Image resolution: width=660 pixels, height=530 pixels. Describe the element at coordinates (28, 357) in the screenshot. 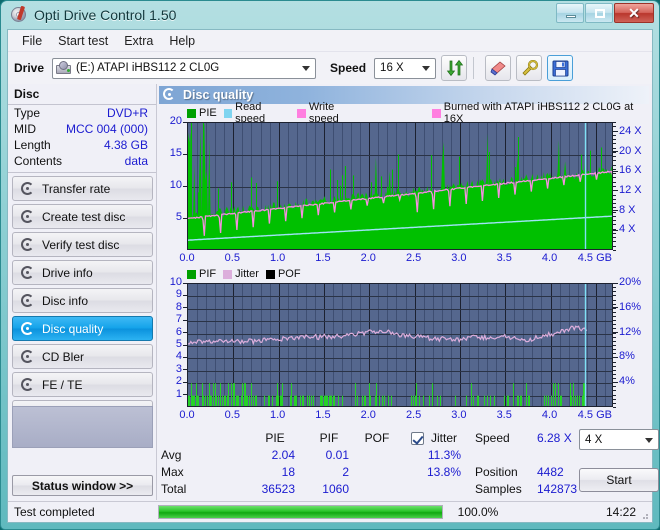

I see `disc-bler-icon` at that location.